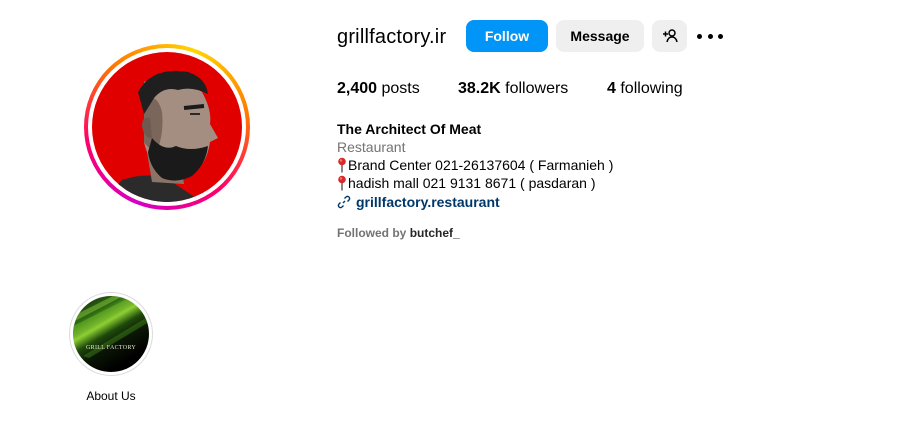  Describe the element at coordinates (507, 36) in the screenshot. I see `follow-button: Follow` at that location.